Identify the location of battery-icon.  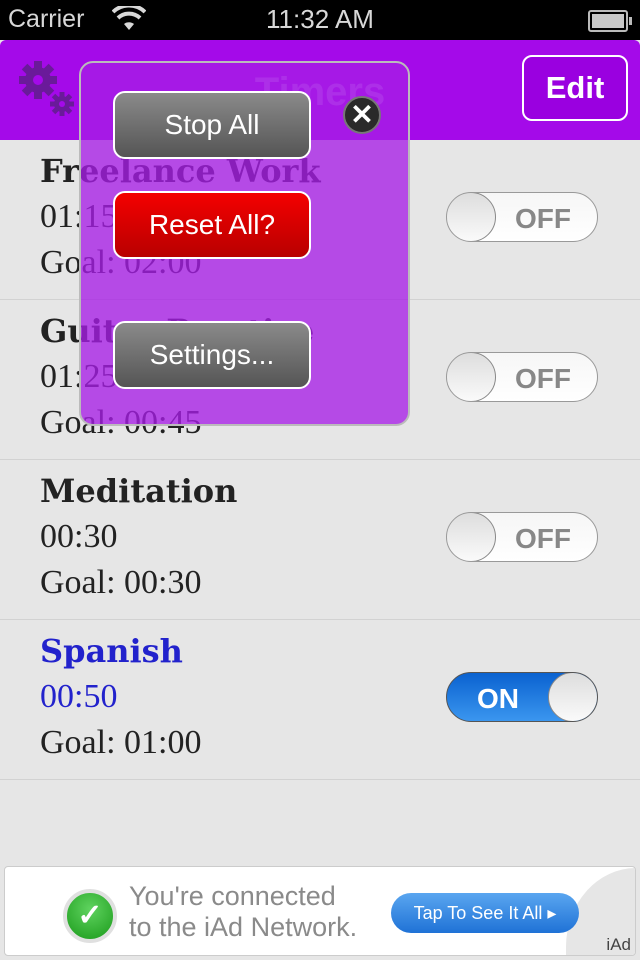
(610, 21).